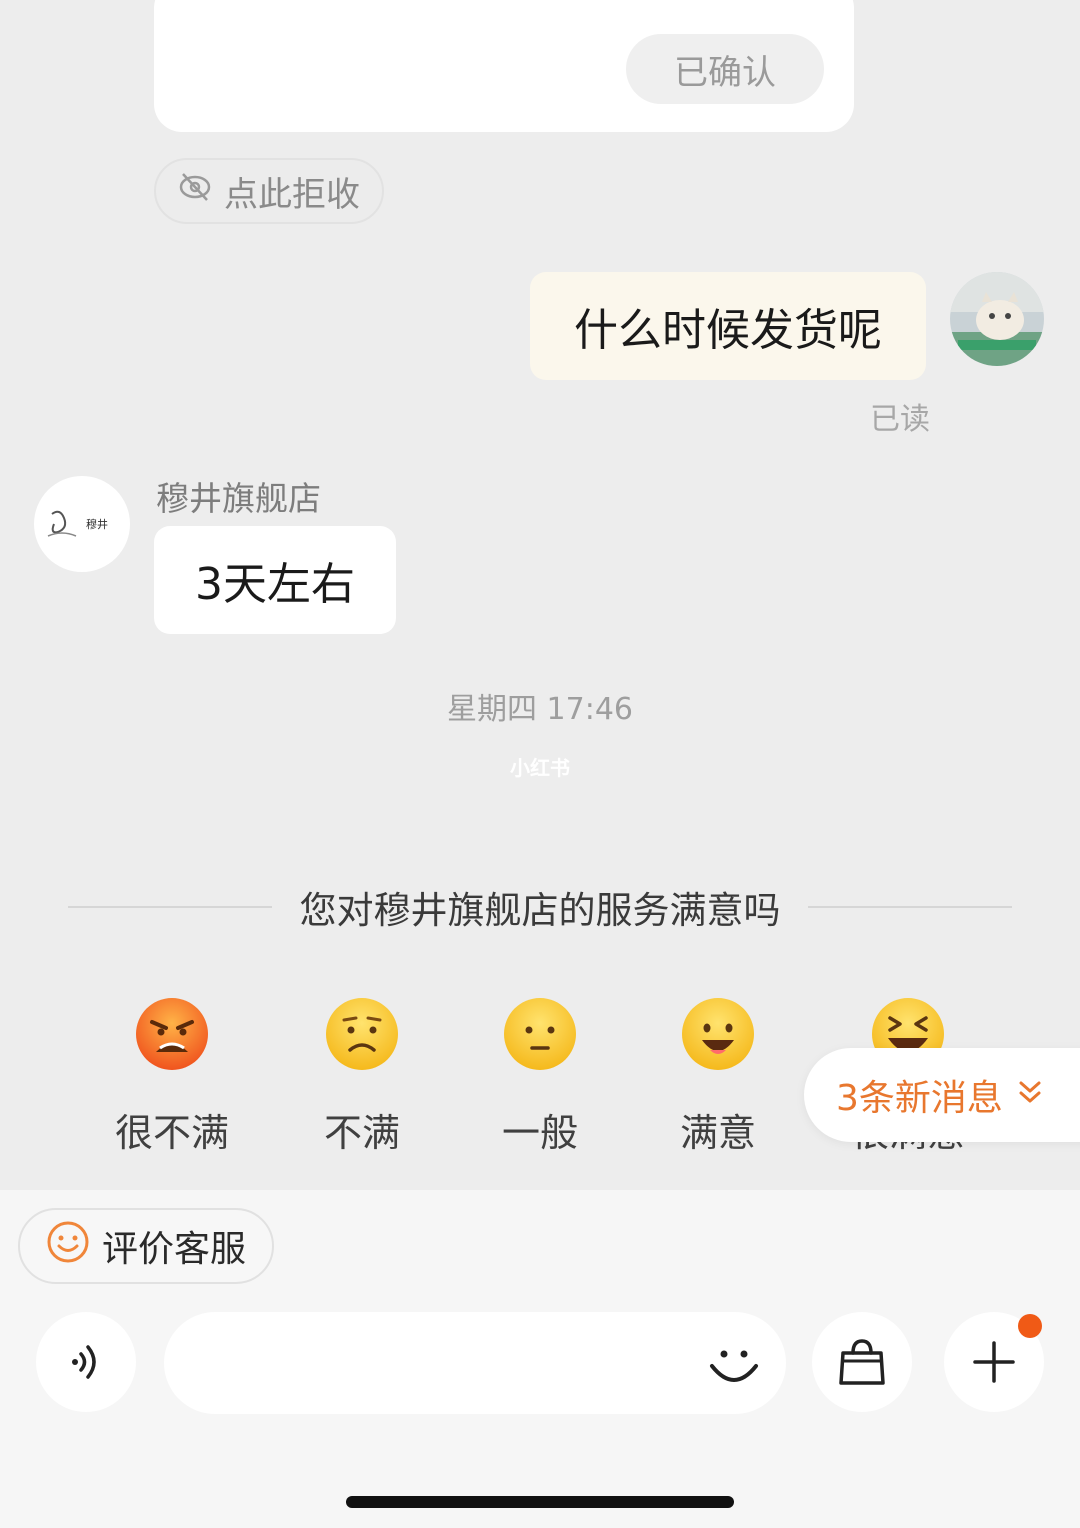  What do you see at coordinates (1030, 1326) in the screenshot?
I see `notification-dot` at bounding box center [1030, 1326].